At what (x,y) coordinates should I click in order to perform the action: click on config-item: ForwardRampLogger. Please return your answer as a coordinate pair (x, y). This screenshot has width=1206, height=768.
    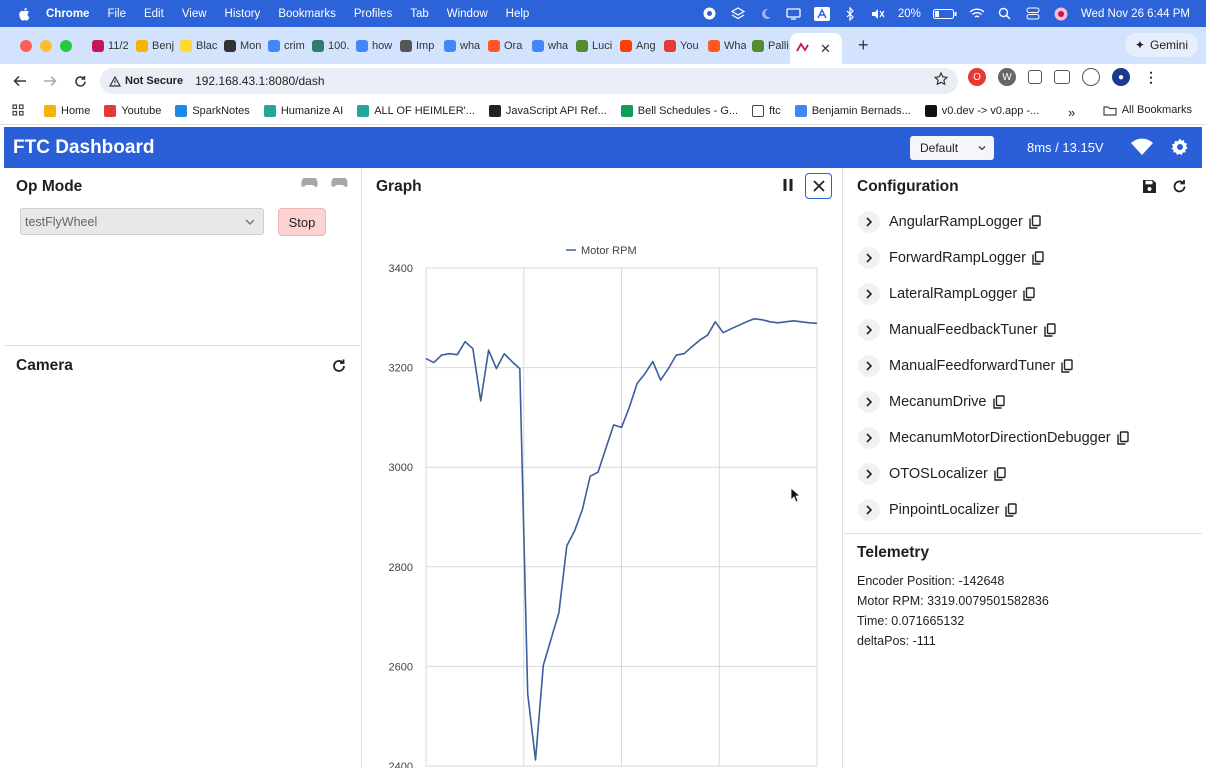
    Looking at the image, I should click on (951, 258).